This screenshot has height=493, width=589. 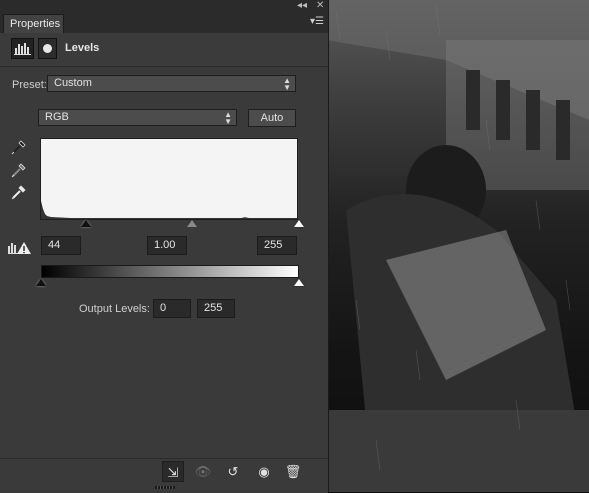 What do you see at coordinates (233, 471) in the screenshot?
I see `reset-icon: ↺` at bounding box center [233, 471].